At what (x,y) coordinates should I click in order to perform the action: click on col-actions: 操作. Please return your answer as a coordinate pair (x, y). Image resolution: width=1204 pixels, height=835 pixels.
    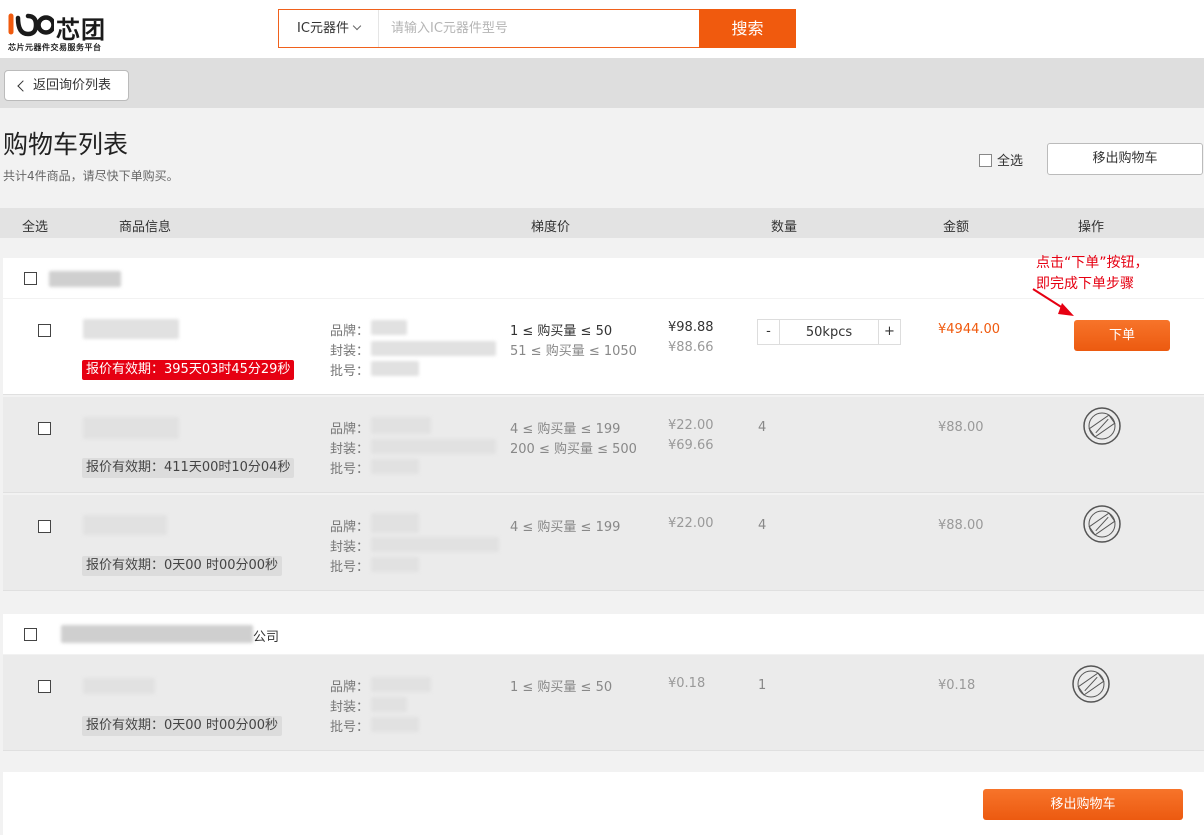
    Looking at the image, I should click on (1091, 227).